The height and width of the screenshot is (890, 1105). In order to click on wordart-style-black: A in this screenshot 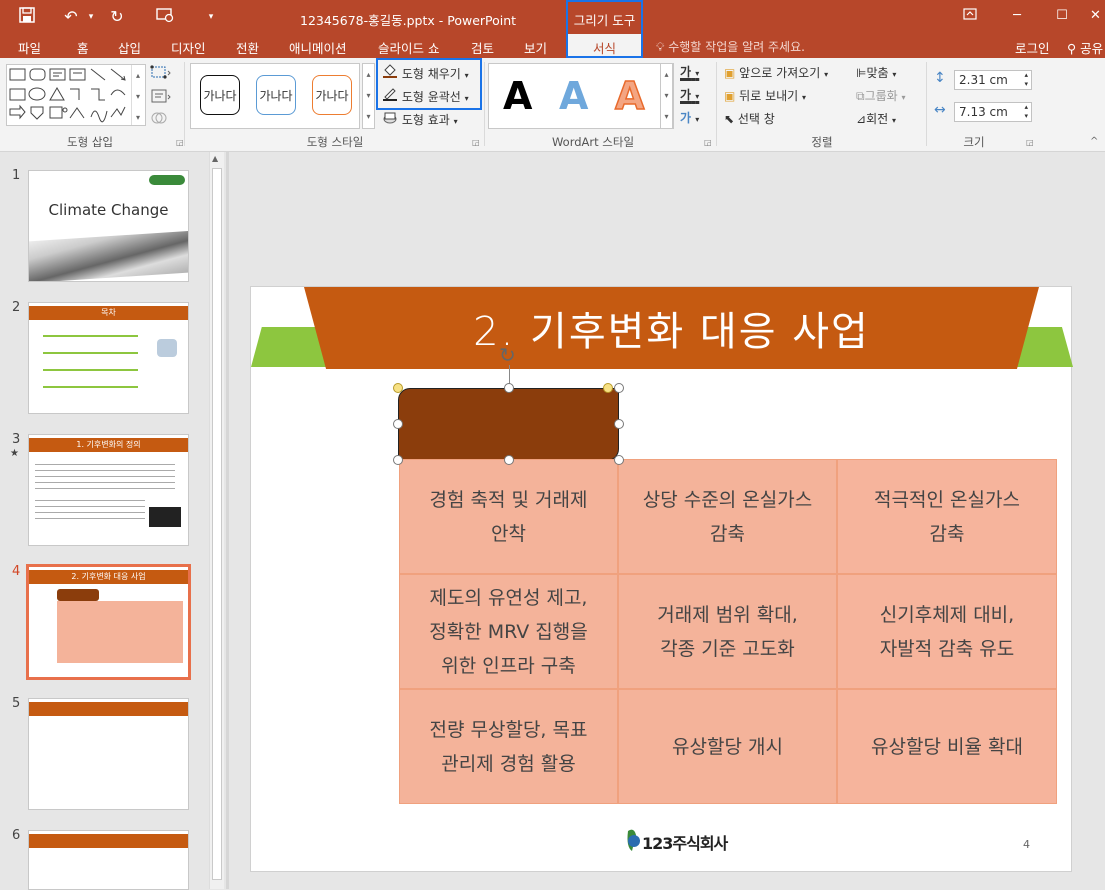, I will do `click(517, 96)`.